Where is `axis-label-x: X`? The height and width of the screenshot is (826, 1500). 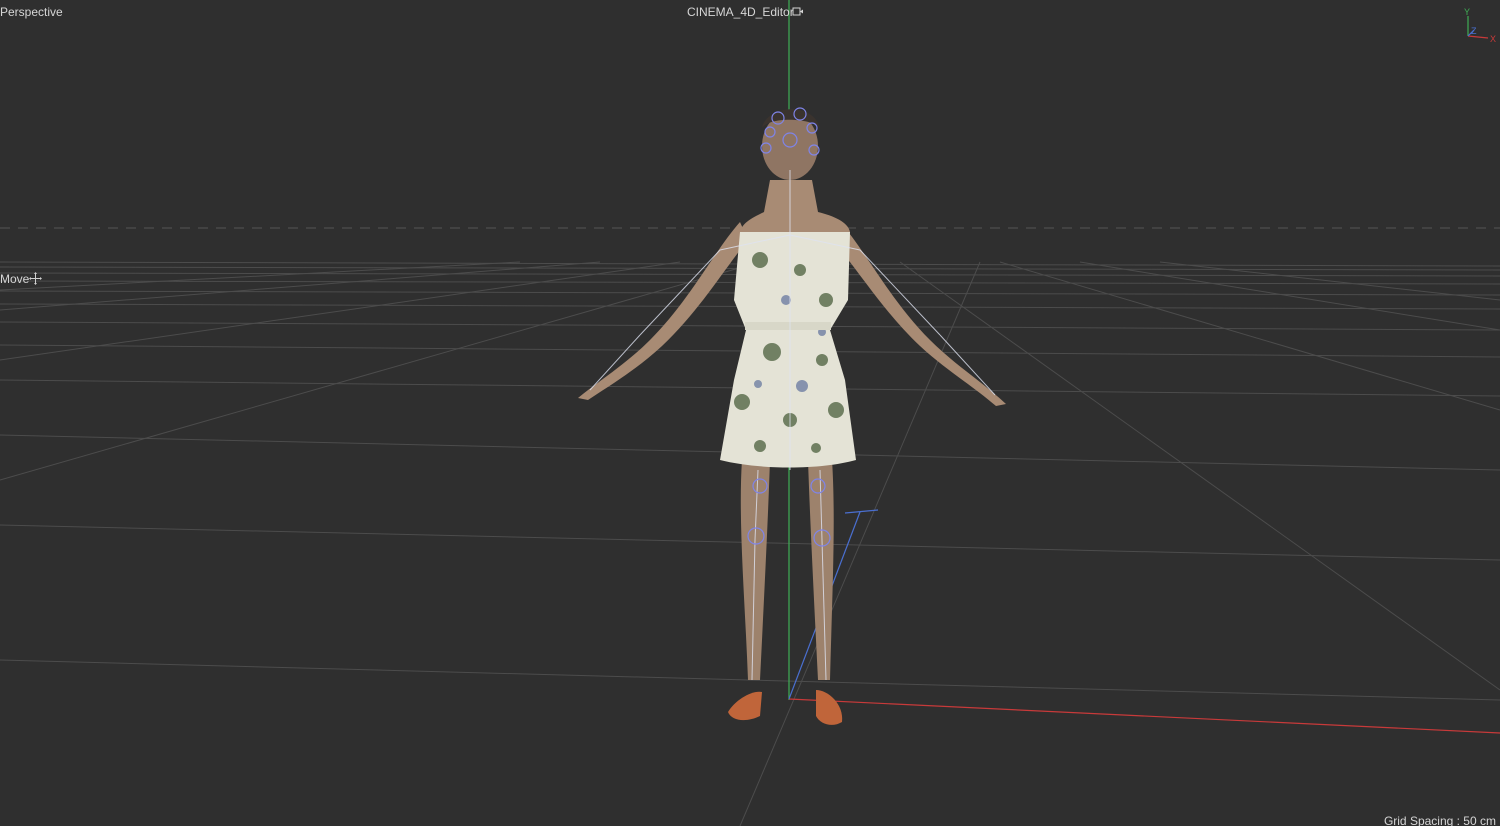
axis-label-x: X is located at coordinates (1493, 39).